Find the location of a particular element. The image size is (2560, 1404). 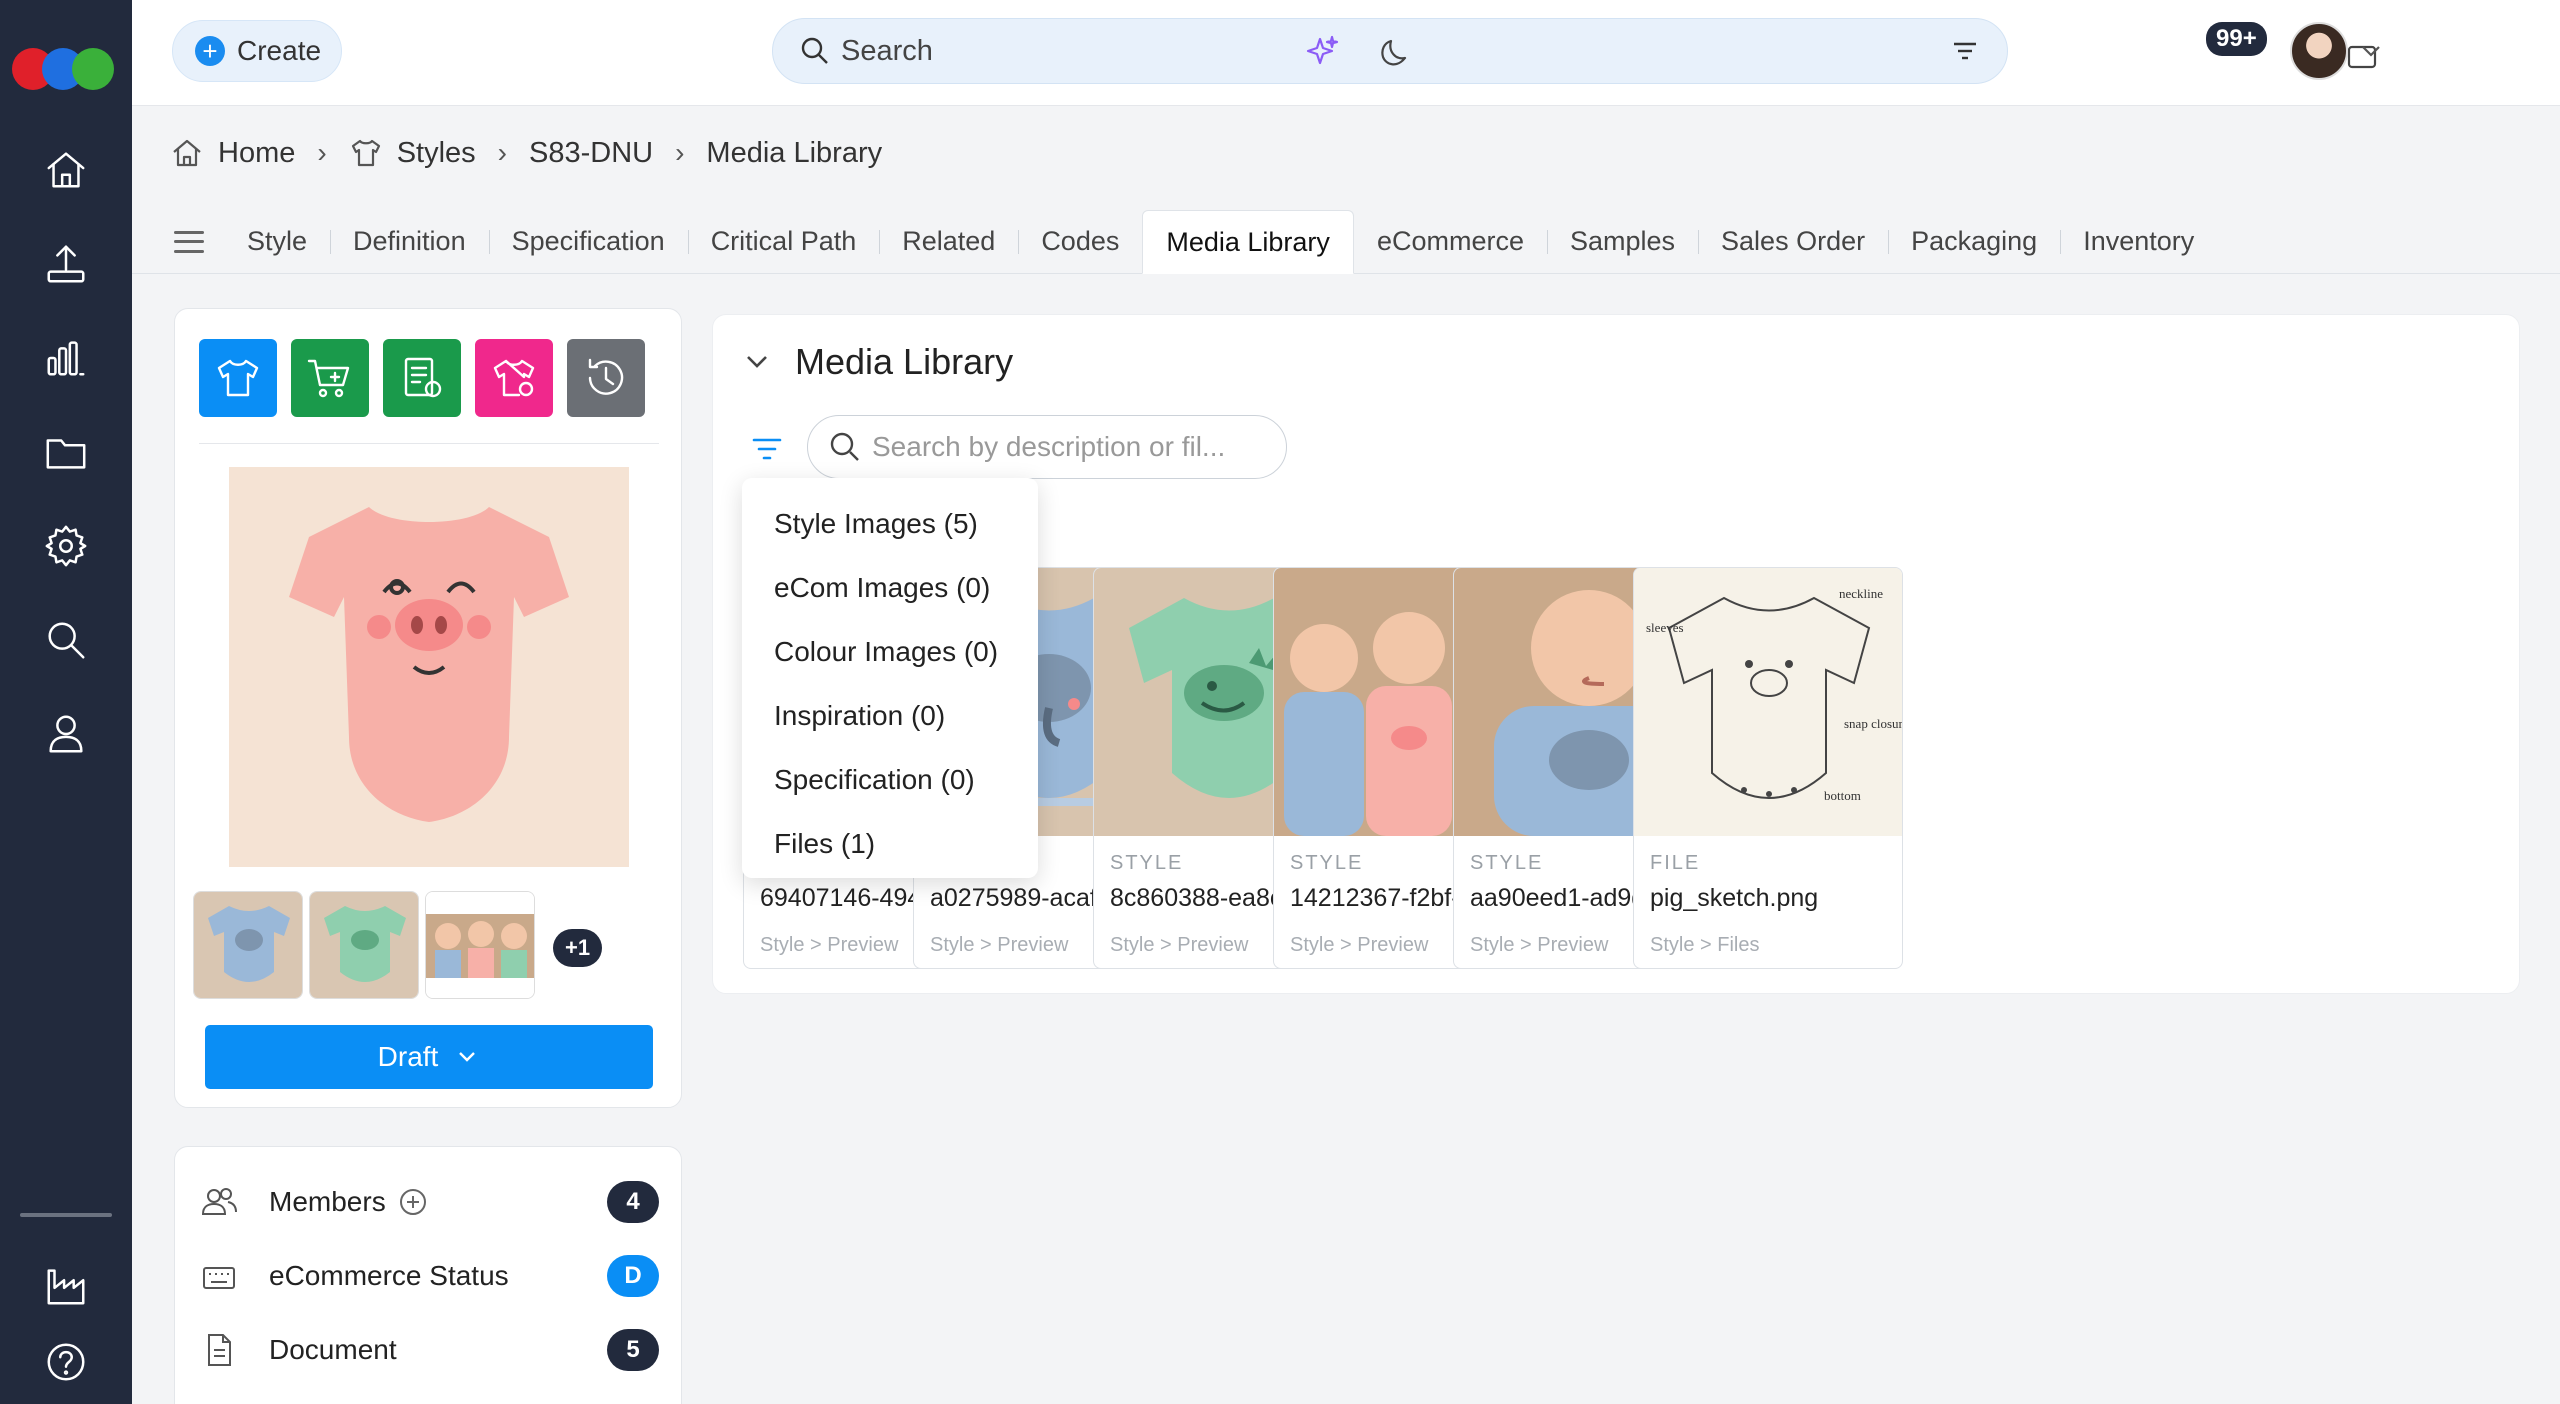

filter-icon is located at coordinates (767, 449).